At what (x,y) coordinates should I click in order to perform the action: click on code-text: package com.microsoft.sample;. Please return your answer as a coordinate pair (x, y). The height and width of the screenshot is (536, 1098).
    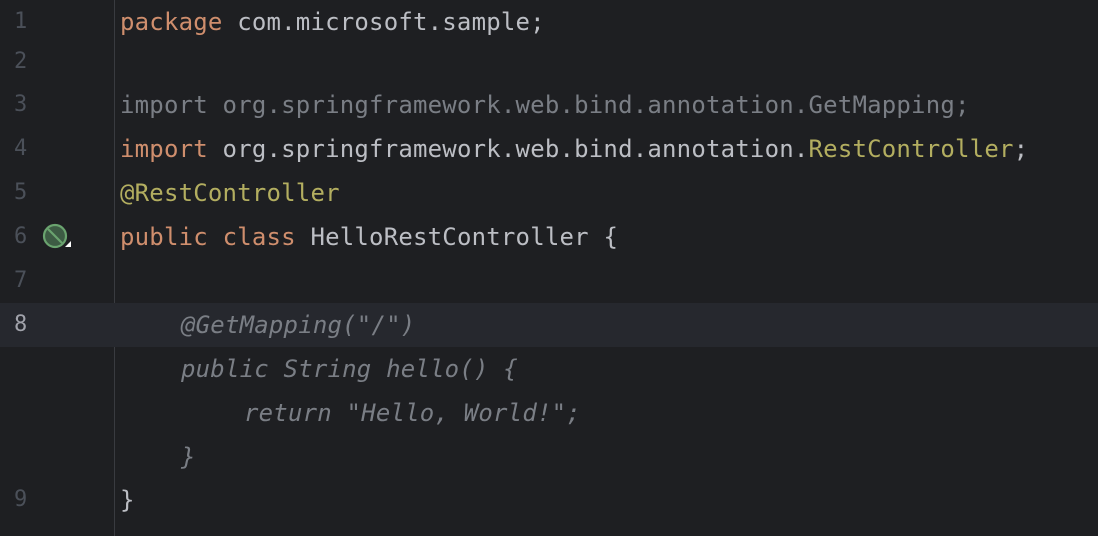
    Looking at the image, I should click on (332, 22).